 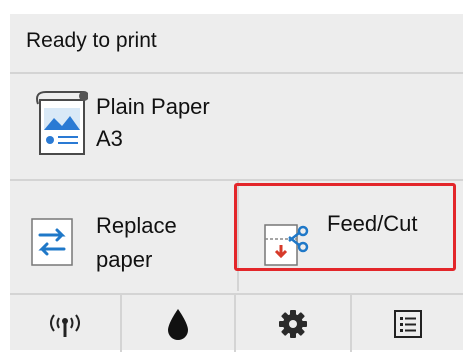 I want to click on paper-roll-icon, so click(x=62, y=123).